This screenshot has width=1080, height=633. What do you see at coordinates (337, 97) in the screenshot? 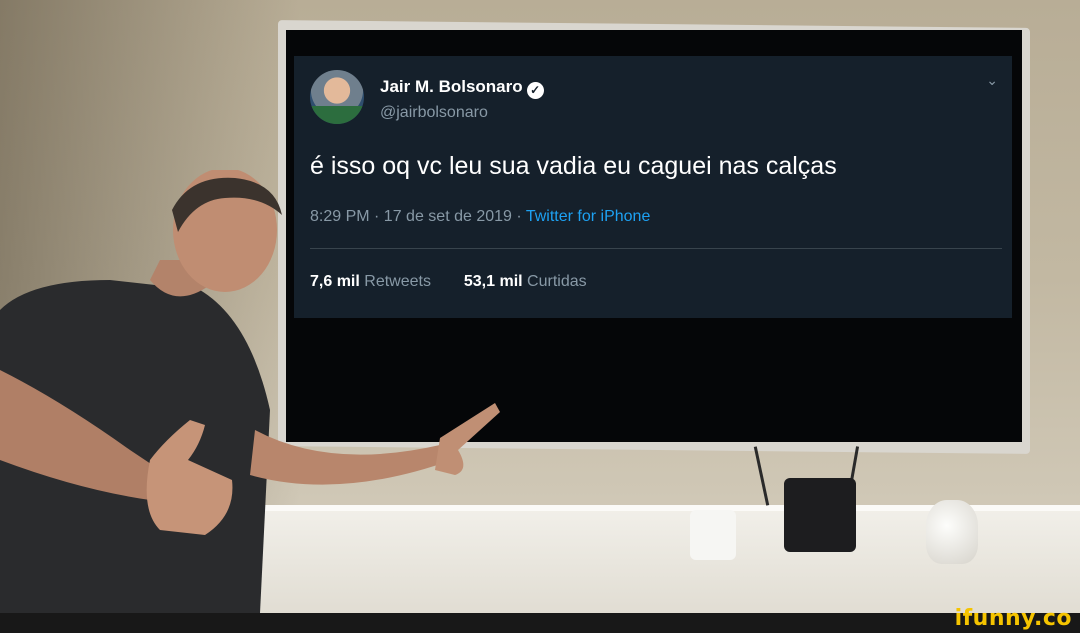
I see `avatar` at bounding box center [337, 97].